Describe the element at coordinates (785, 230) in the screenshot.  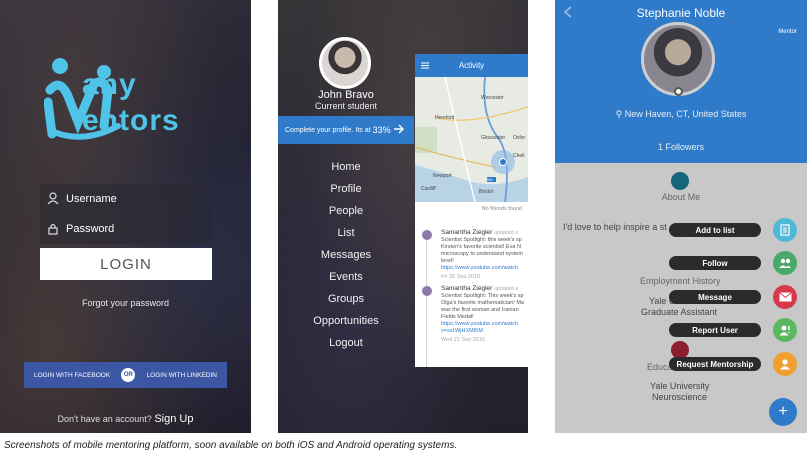
I see `list-icon` at that location.